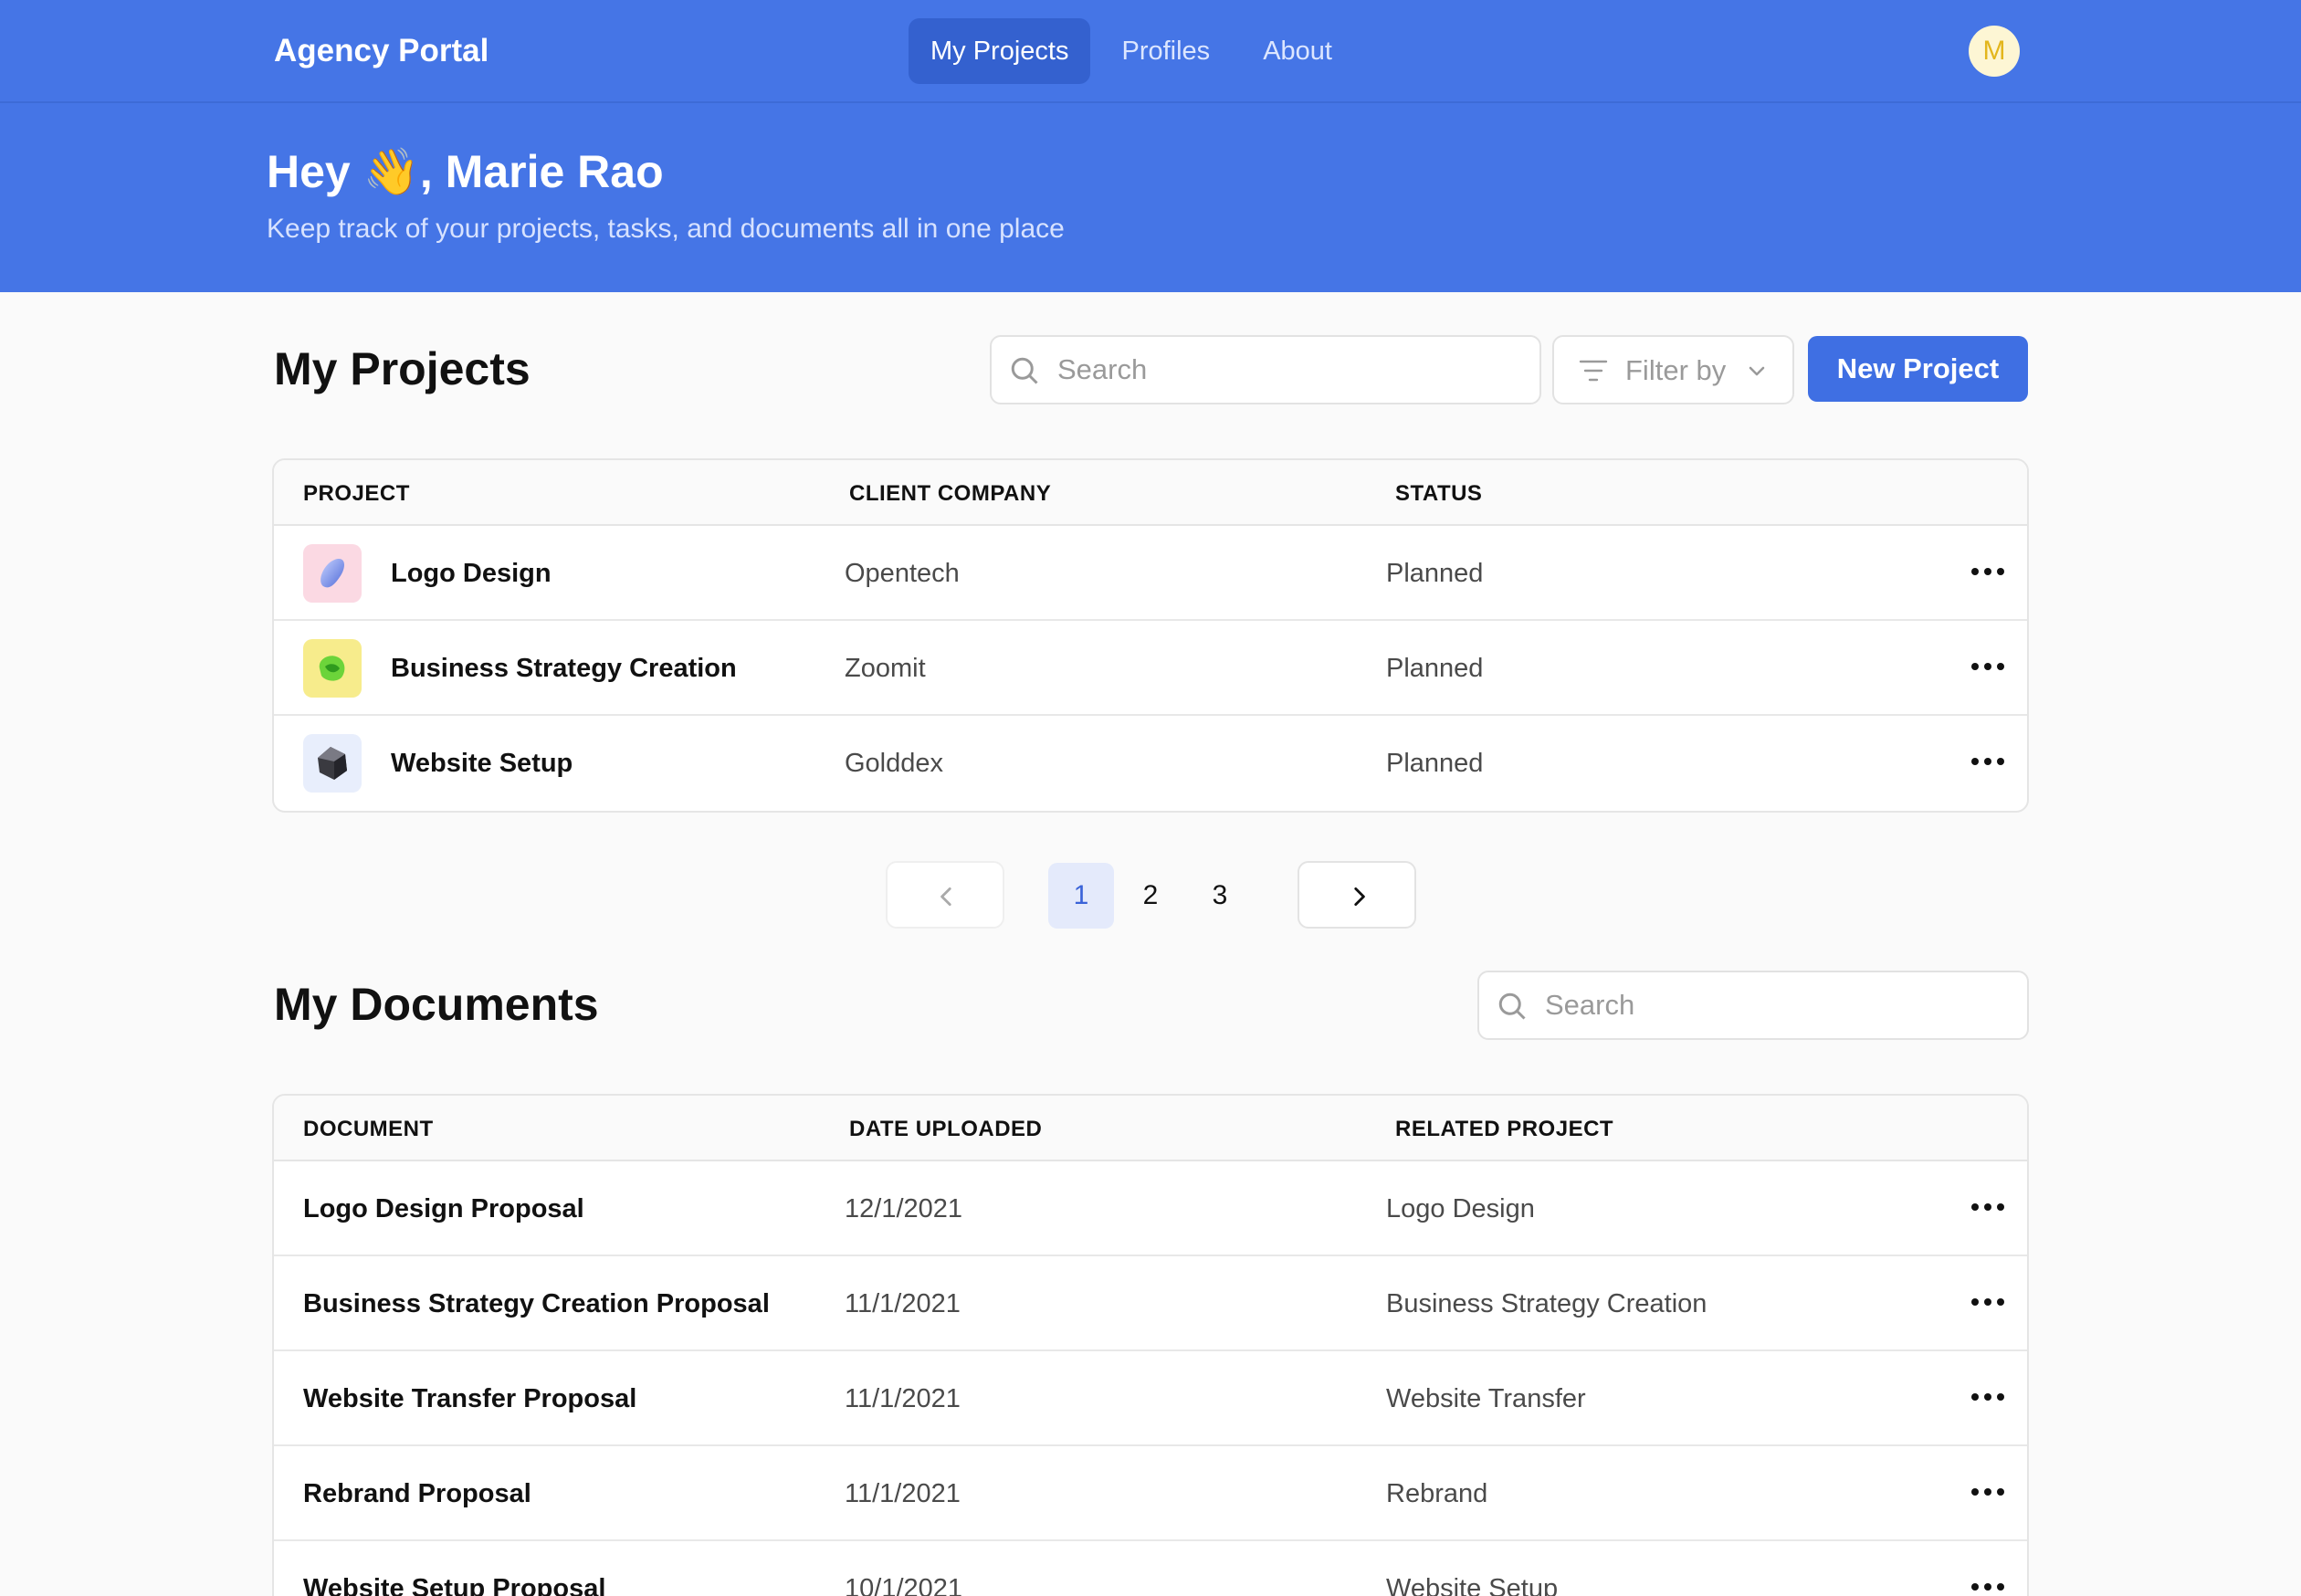 This screenshot has width=2301, height=1596. What do you see at coordinates (904, 1585) in the screenshot?
I see `date-uploaded: 10/1/2021` at bounding box center [904, 1585].